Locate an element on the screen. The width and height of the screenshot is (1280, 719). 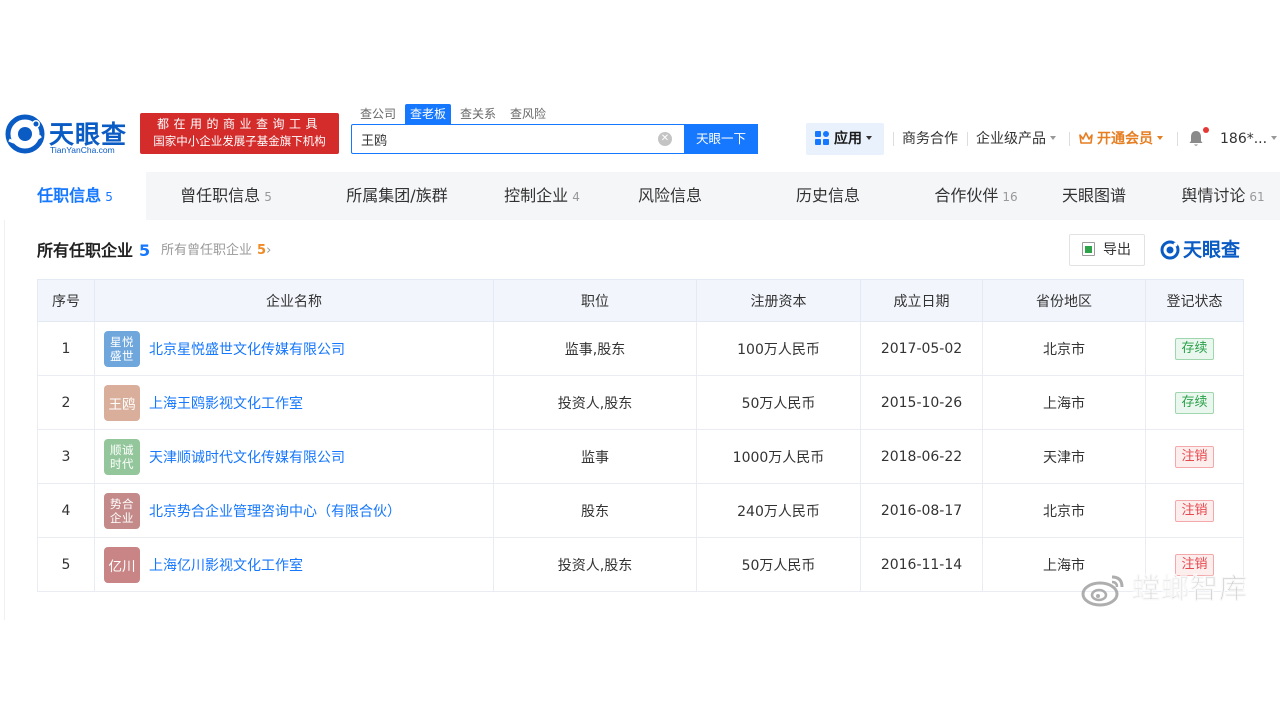
tab-label: 历史信息 is located at coordinates (827, 195).